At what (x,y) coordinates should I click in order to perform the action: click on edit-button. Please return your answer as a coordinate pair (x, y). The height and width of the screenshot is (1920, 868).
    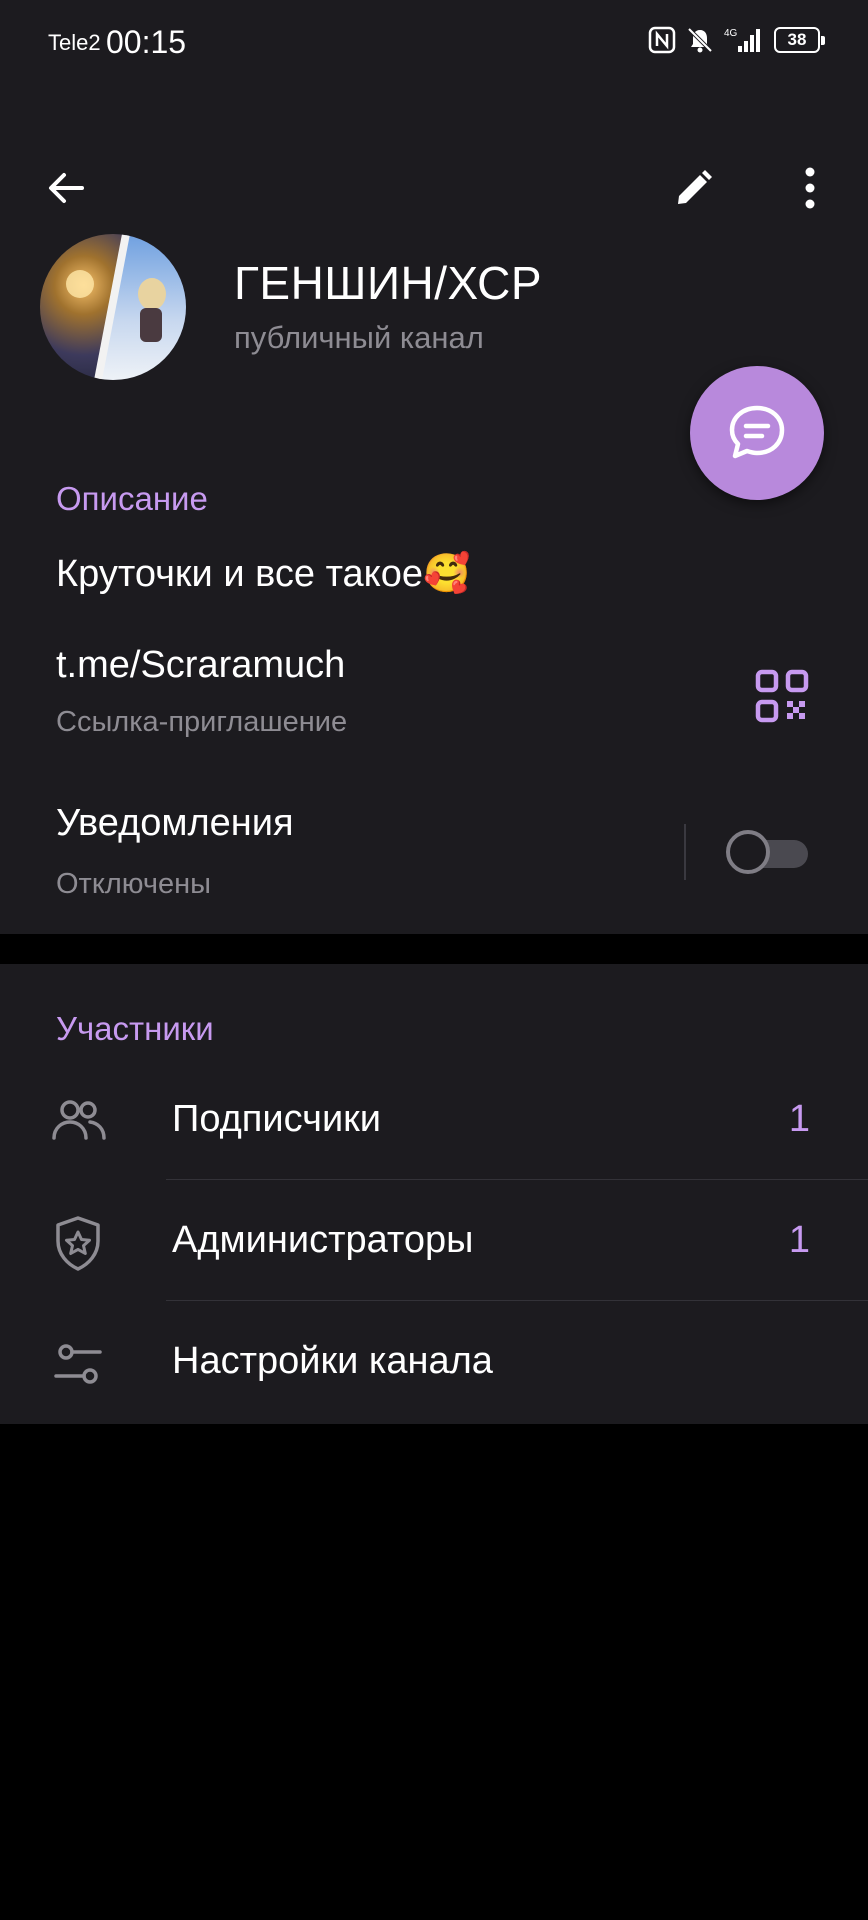
    Looking at the image, I should click on (694, 188).